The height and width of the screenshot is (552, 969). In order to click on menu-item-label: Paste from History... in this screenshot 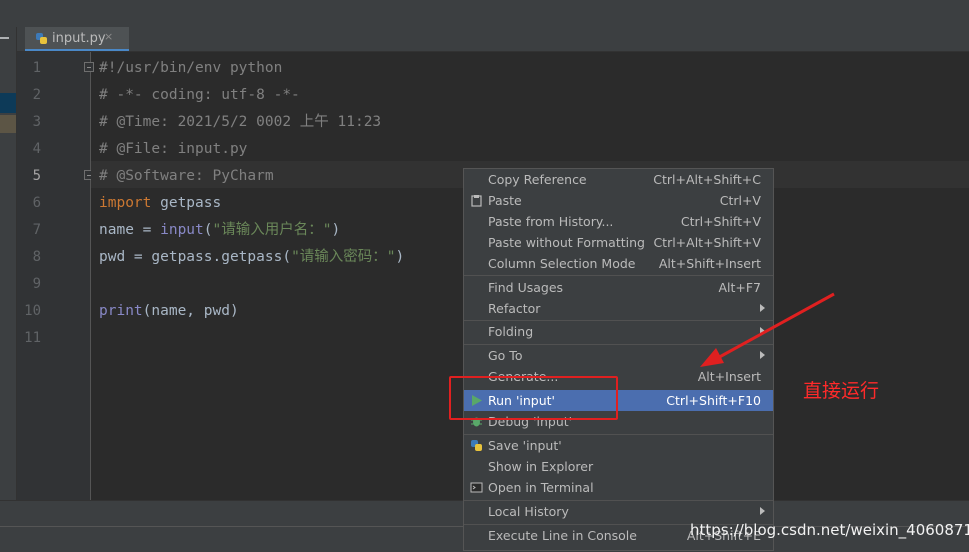, I will do `click(551, 221)`.